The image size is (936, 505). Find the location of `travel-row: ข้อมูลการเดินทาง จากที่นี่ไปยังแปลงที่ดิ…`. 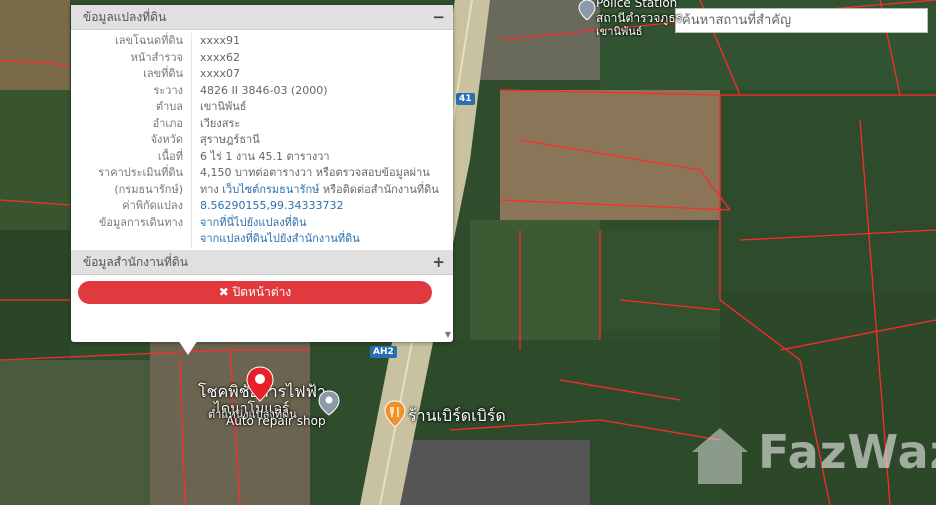

travel-row: ข้อมูลการเดินทาง จากที่นี่ไปยังแปลงที่ดิ… is located at coordinates (262, 231).